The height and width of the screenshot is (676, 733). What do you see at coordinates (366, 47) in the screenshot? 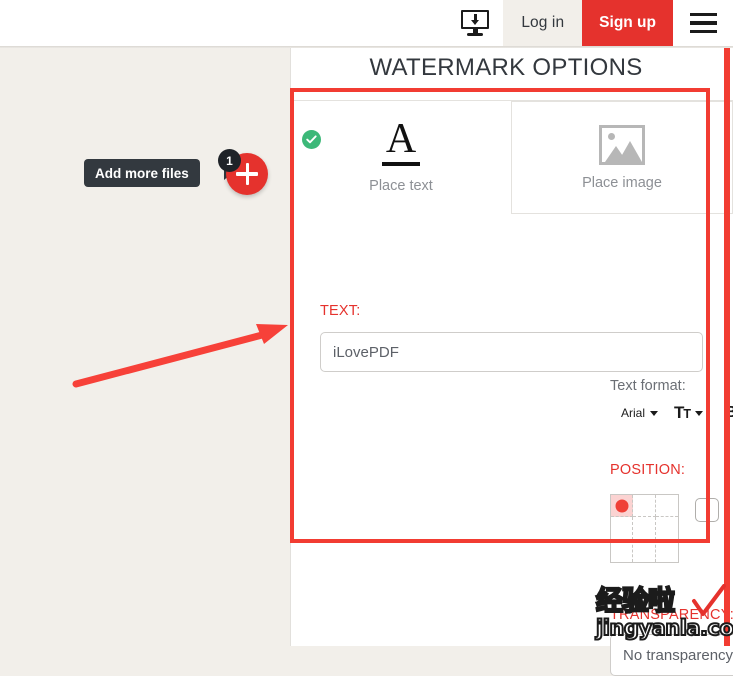
I see `header-divider` at bounding box center [366, 47].